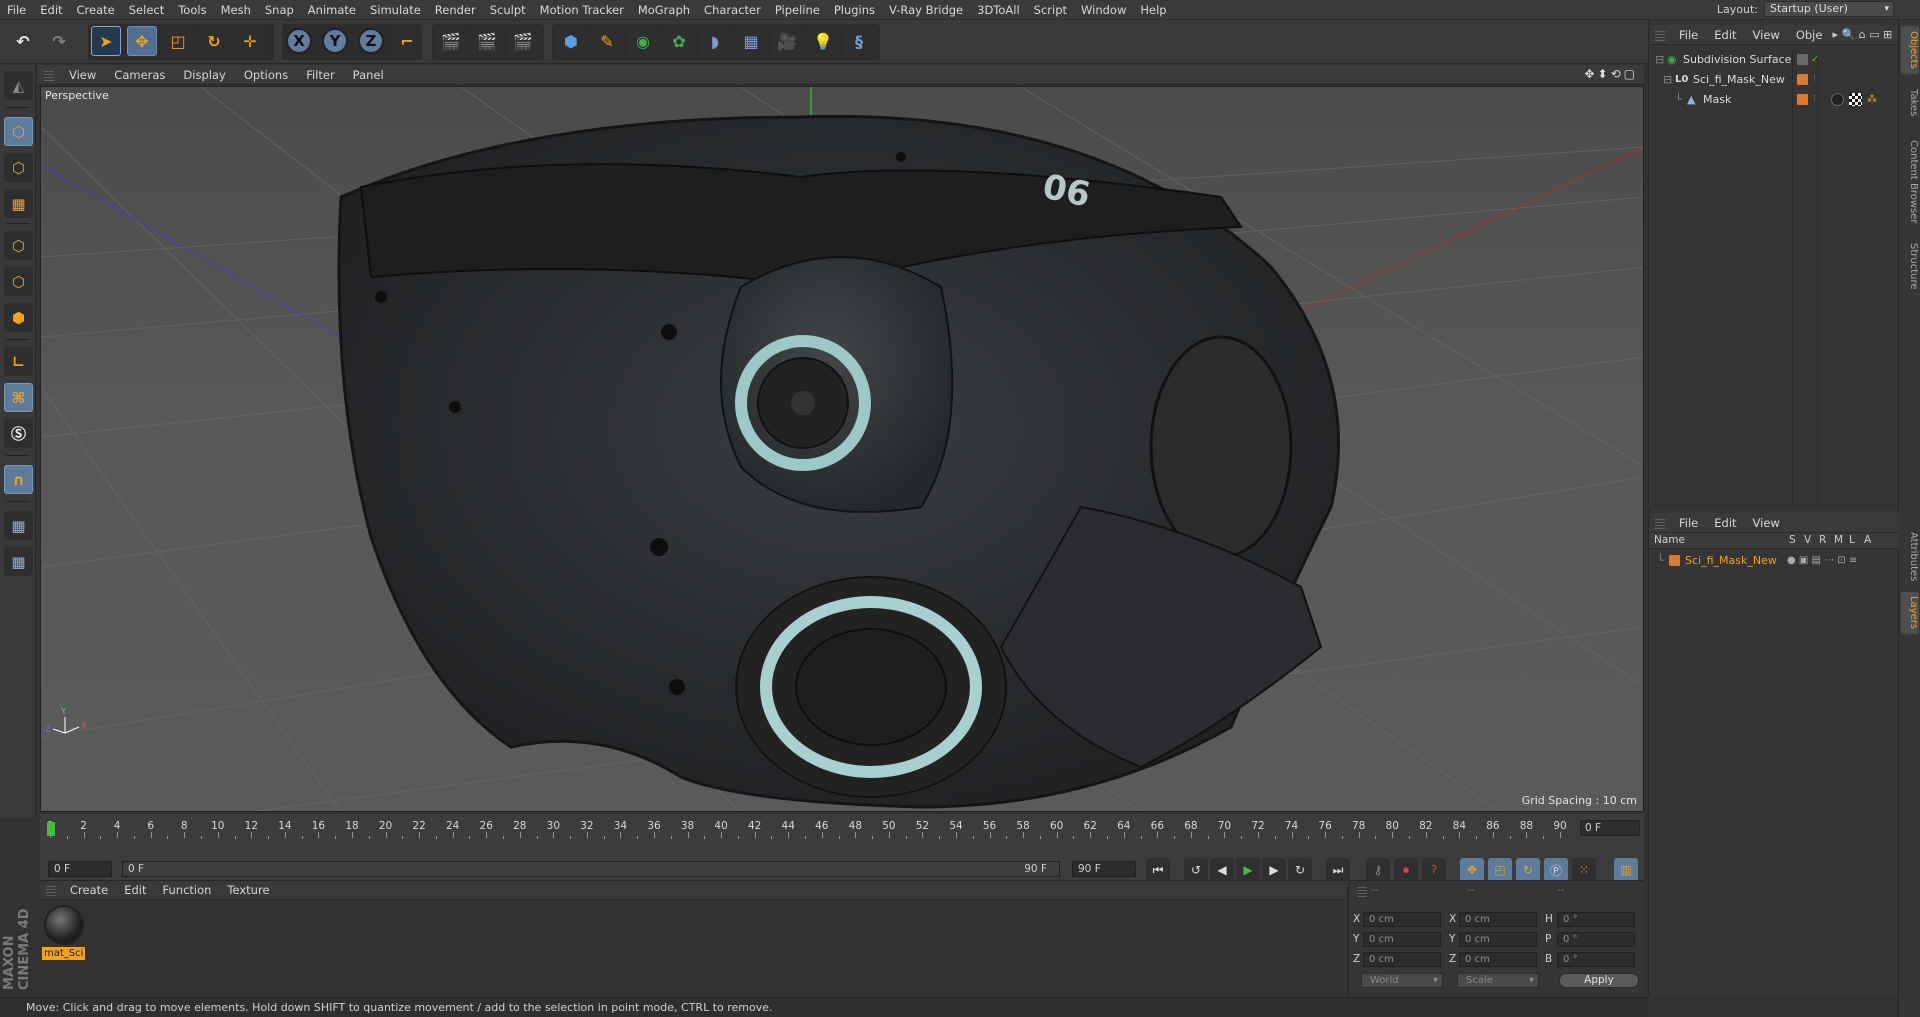  Describe the element at coordinates (455, 10) in the screenshot. I see `menu-render: Render` at that location.